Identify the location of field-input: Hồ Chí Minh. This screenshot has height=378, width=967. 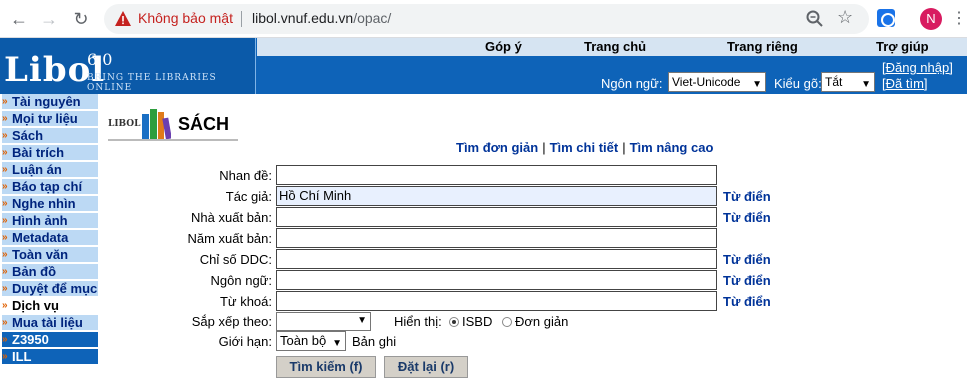
(496, 196).